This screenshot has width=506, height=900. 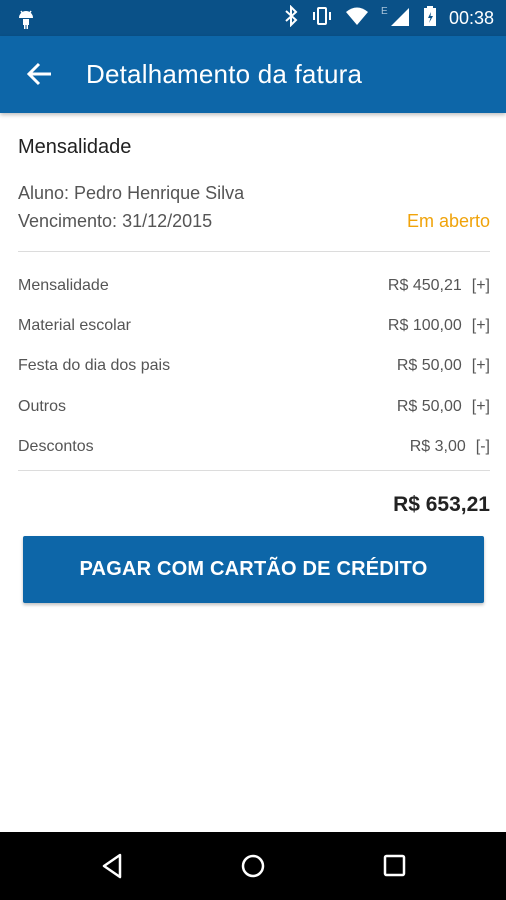 I want to click on status-badge: Em aberto, so click(x=448, y=221).